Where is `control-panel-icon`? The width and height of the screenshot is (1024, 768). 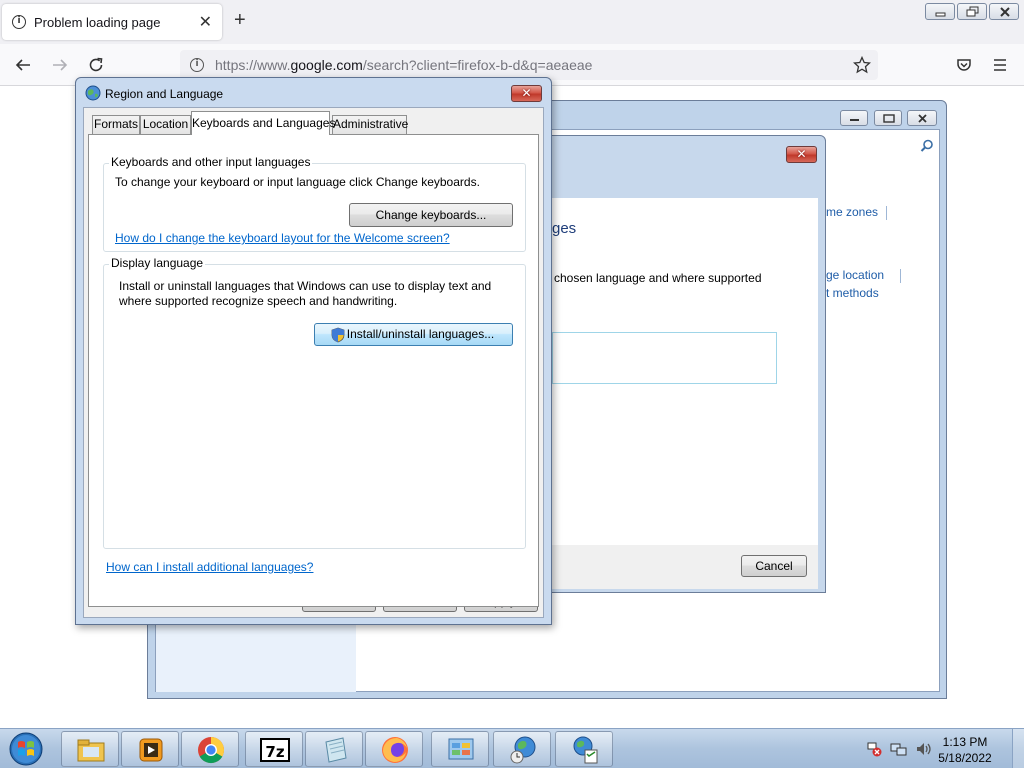
control-panel-icon is located at coordinates (461, 749).